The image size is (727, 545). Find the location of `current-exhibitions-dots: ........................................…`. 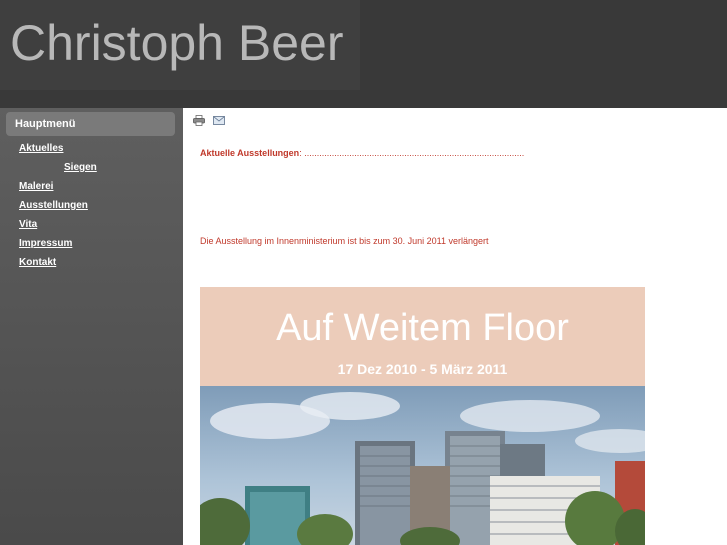

current-exhibitions-dots: ........................................… is located at coordinates (413, 153).